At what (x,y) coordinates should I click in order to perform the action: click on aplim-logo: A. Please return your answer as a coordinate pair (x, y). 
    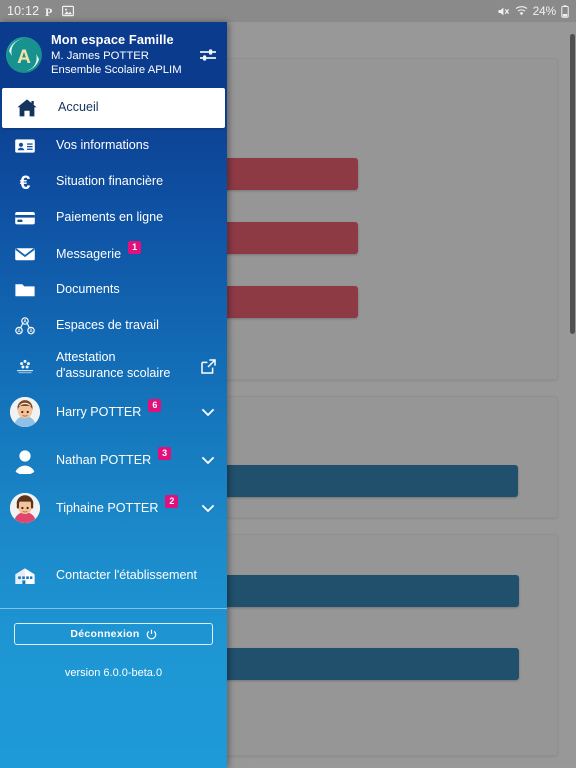
    Looking at the image, I should click on (24, 55).